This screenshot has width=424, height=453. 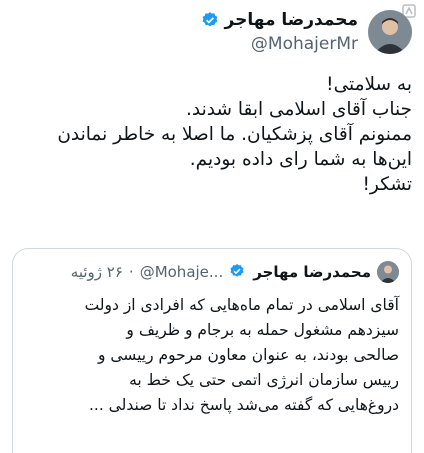 I want to click on quoted-verified-badge-icon, so click(x=238, y=272).